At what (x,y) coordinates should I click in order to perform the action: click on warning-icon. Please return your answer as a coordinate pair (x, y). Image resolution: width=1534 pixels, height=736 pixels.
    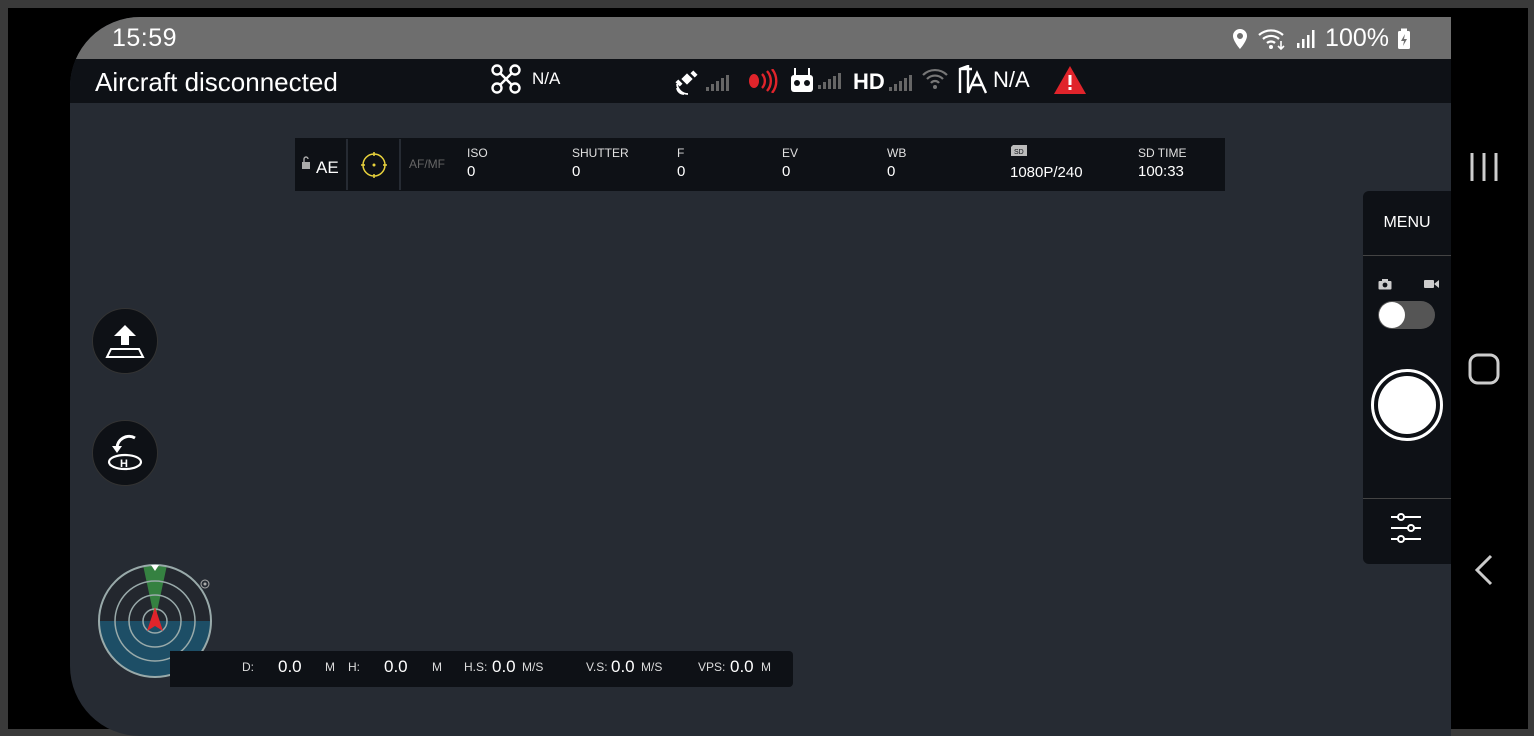
    Looking at the image, I should click on (1070, 80).